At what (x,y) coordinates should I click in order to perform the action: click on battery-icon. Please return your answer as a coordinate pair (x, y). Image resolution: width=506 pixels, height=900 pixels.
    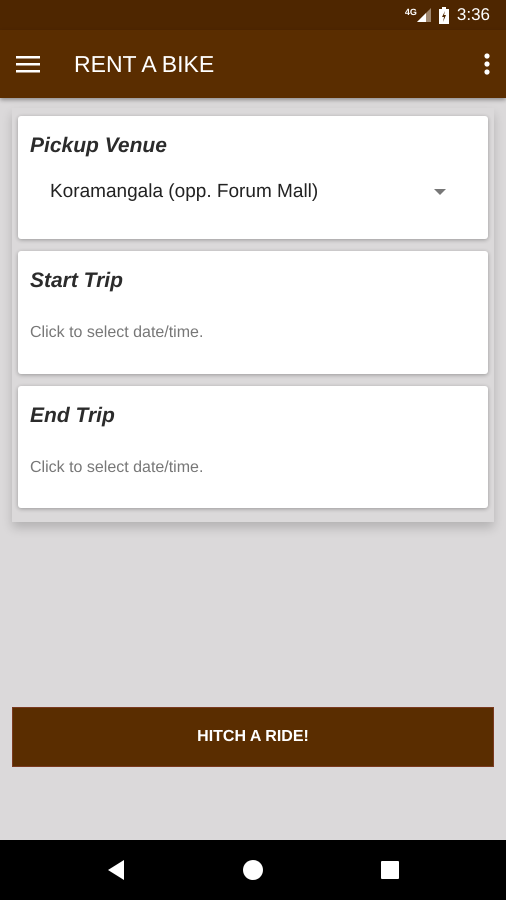
    Looking at the image, I should click on (443, 15).